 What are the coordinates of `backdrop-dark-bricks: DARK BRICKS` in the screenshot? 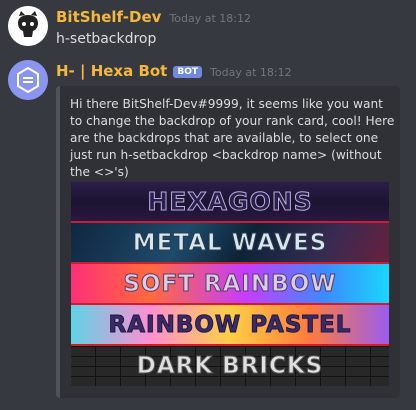 It's located at (230, 366).